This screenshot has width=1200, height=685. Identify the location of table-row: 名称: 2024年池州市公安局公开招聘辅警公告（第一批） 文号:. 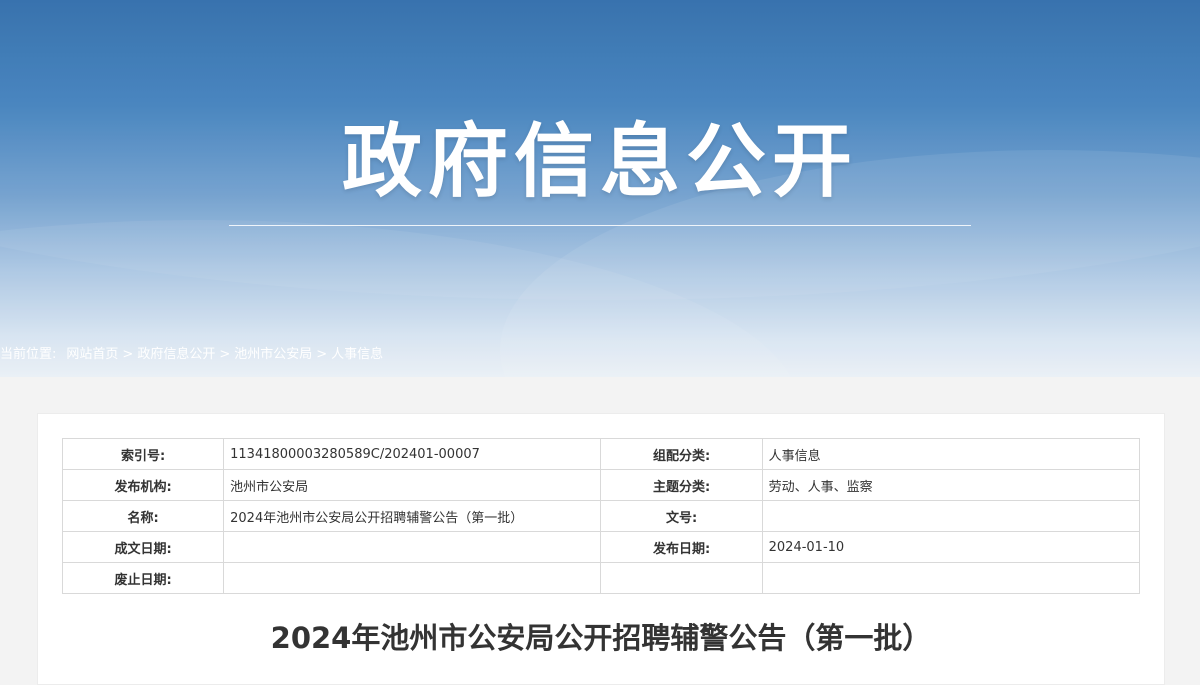
(601, 516).